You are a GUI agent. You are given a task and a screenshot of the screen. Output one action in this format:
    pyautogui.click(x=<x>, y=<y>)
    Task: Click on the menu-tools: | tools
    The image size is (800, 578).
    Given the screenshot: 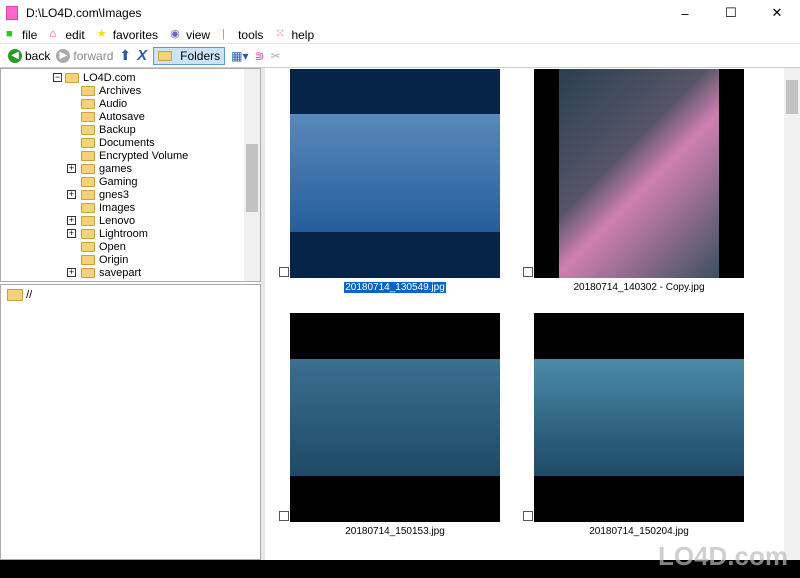 What is the action you would take?
    pyautogui.click(x=242, y=35)
    